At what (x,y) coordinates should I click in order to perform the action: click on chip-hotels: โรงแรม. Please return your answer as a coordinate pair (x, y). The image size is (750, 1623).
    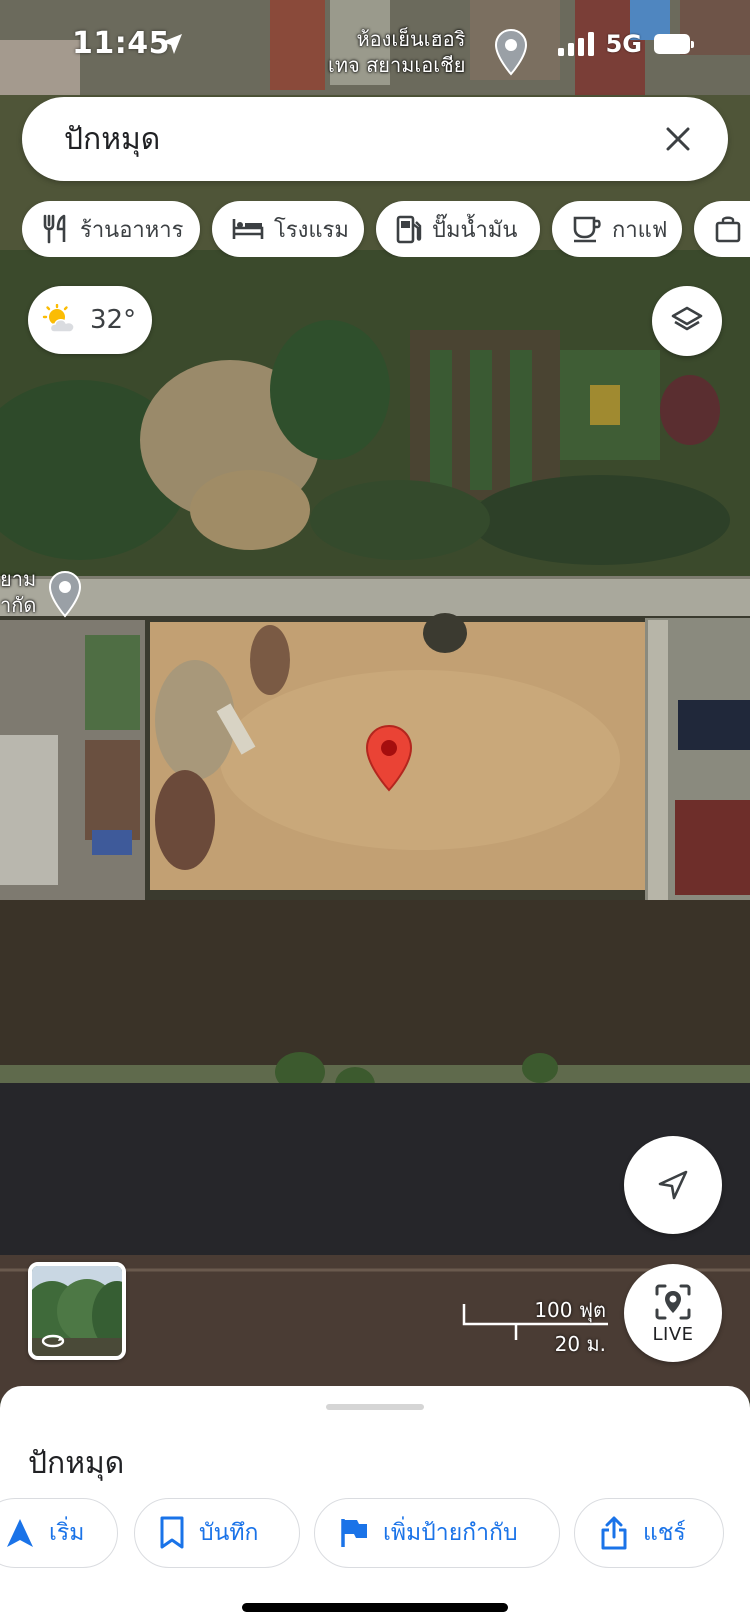
    Looking at the image, I should click on (288, 229).